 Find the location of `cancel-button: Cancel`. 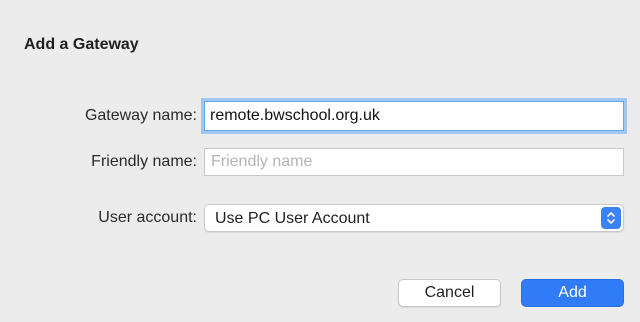

cancel-button: Cancel is located at coordinates (449, 293).